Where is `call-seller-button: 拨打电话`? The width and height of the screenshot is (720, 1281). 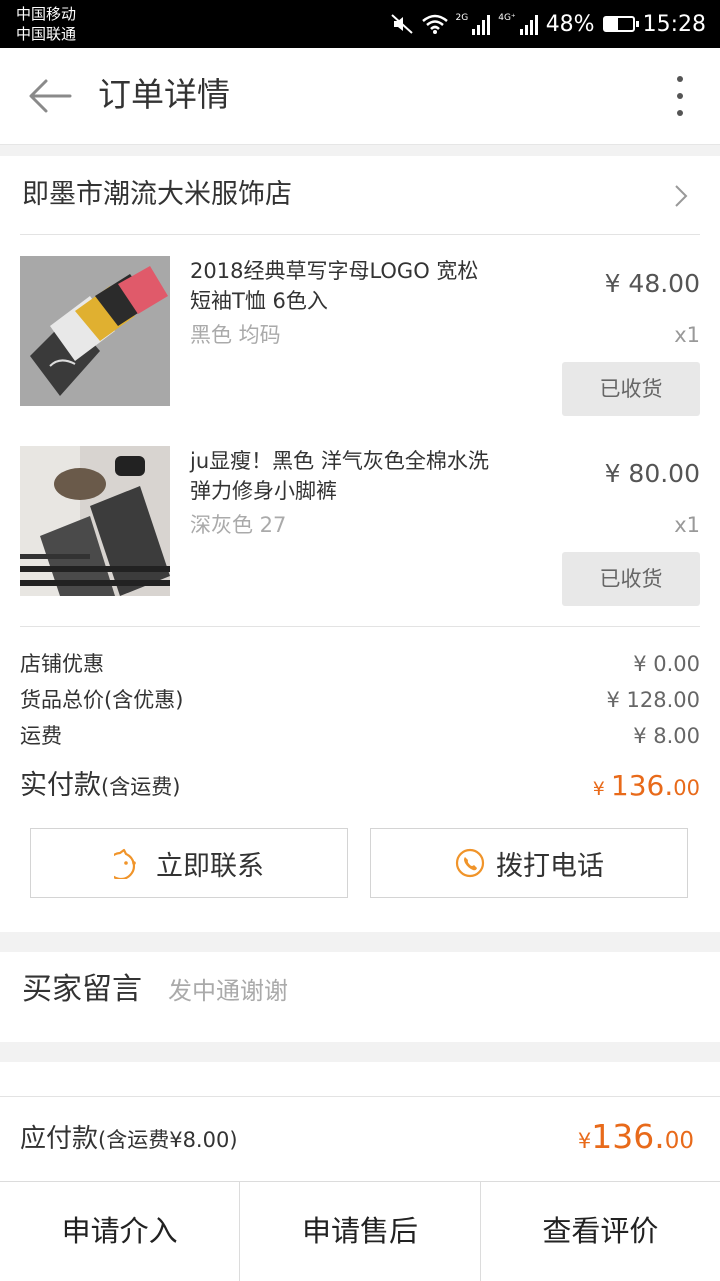 call-seller-button: 拨打电话 is located at coordinates (529, 863).